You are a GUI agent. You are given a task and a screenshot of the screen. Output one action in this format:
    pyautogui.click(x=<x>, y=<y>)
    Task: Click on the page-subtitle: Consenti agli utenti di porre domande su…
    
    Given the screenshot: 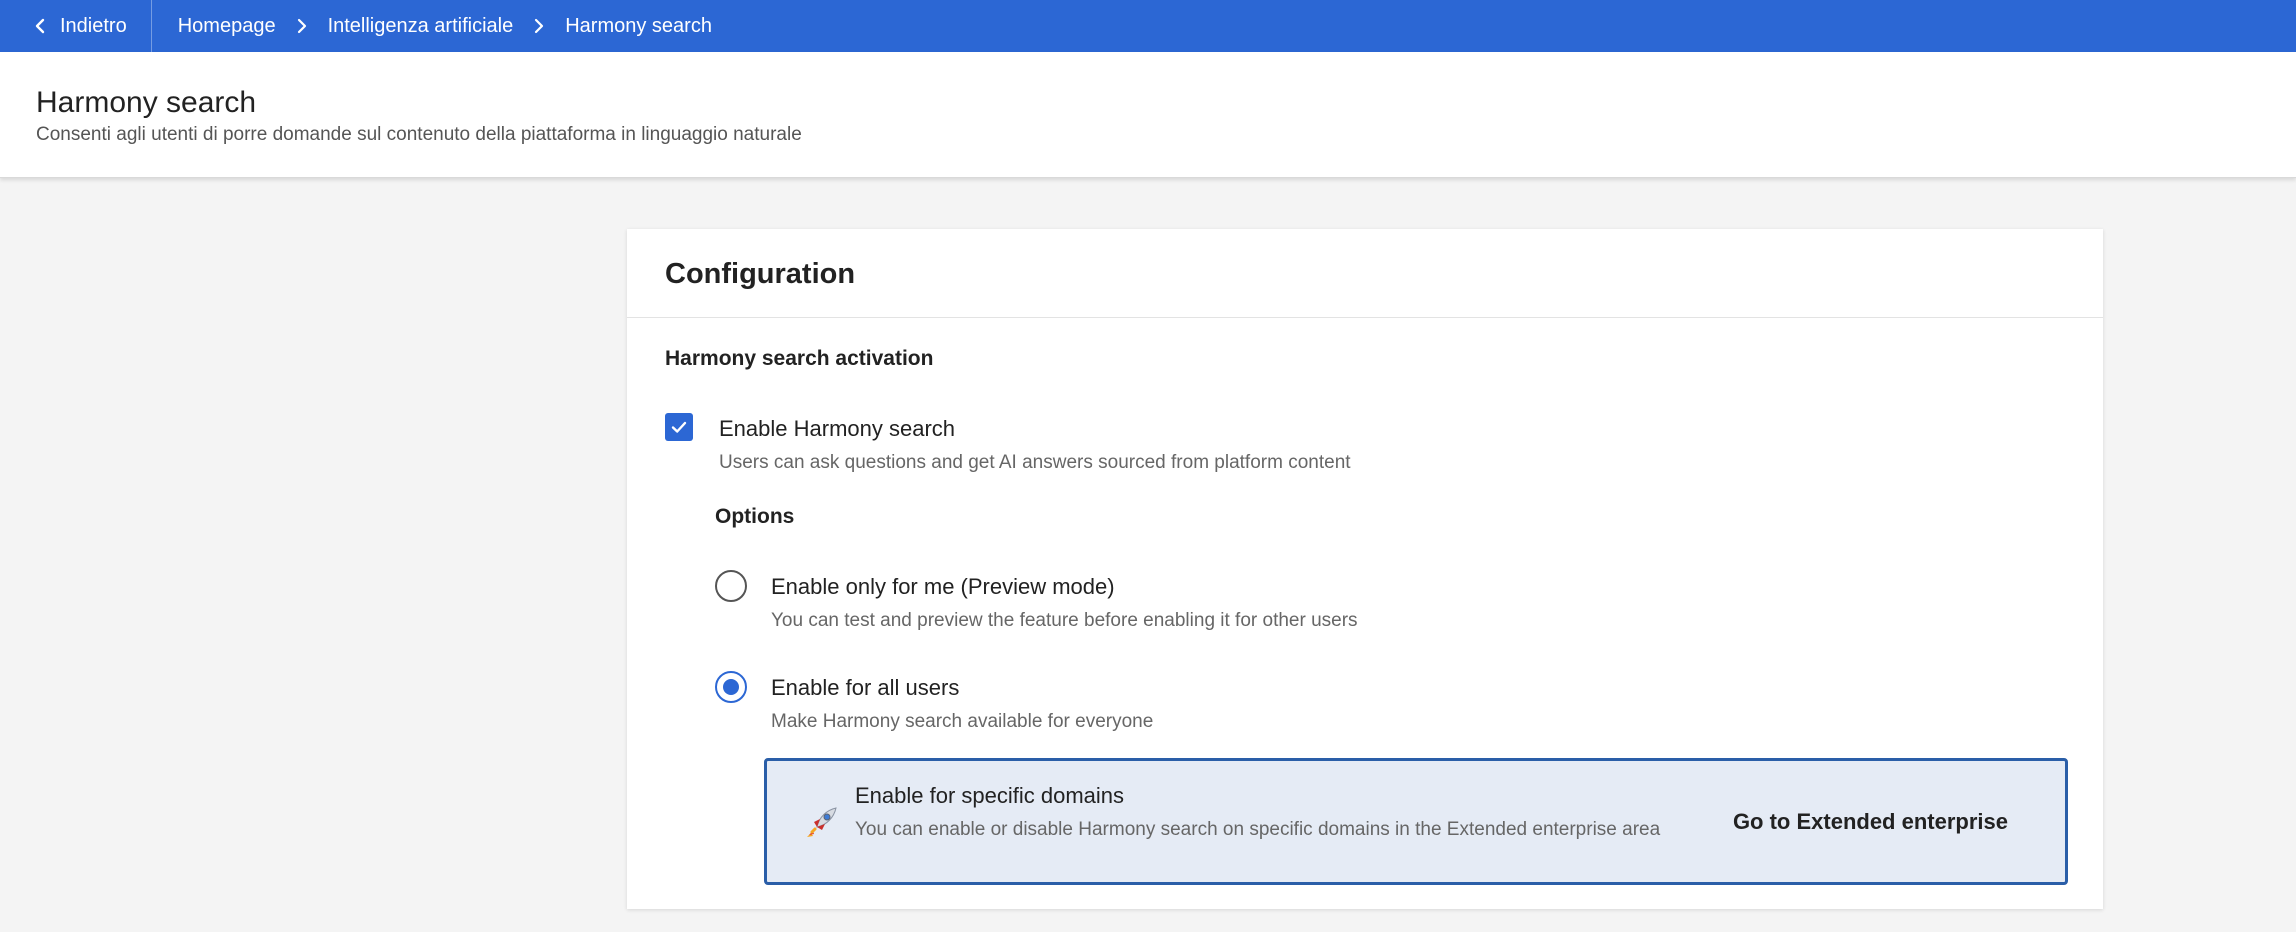 What is the action you would take?
    pyautogui.click(x=419, y=134)
    